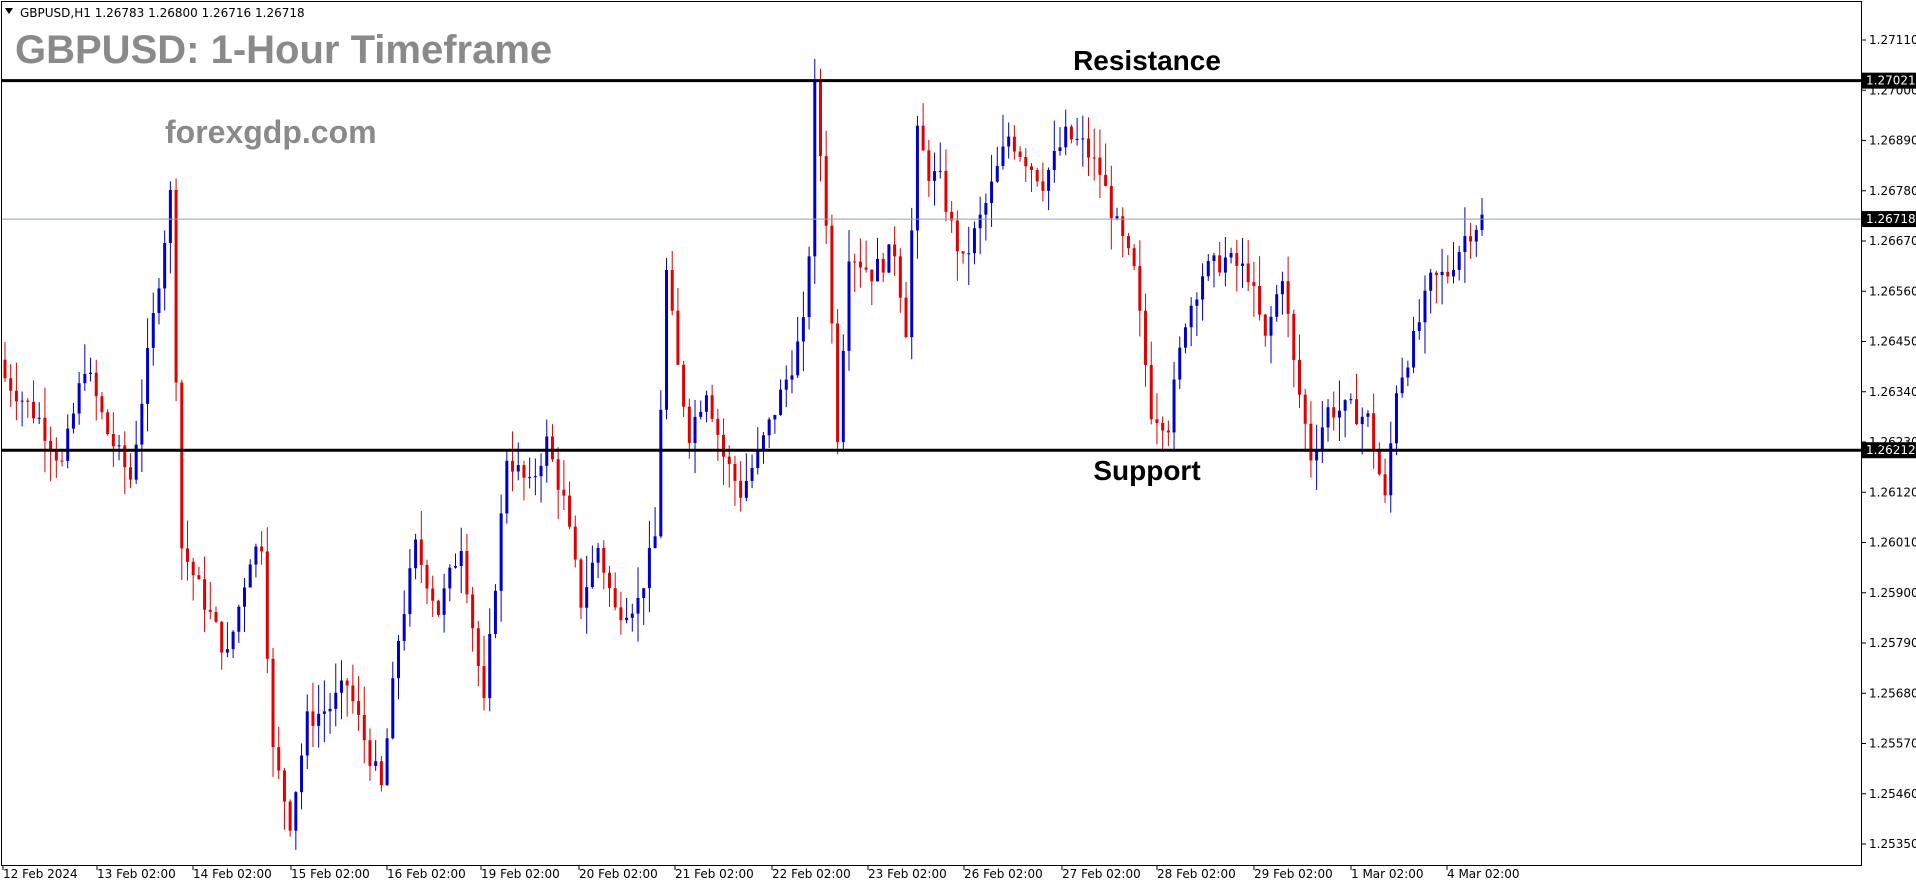 The image size is (1916, 884). I want to click on price-tick-label: 1.25350, so click(1892, 844).